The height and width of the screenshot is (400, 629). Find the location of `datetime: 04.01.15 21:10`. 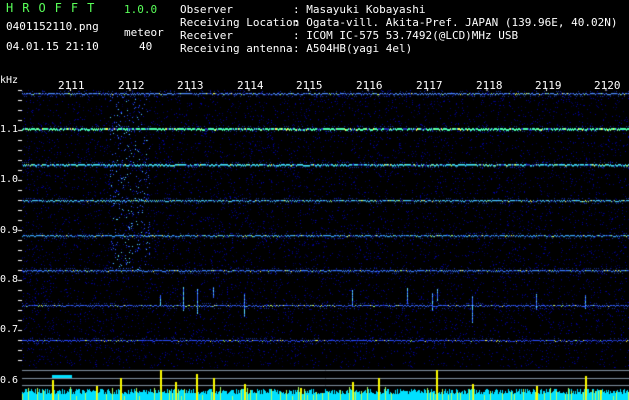

datetime: 04.01.15 21:10 is located at coordinates (52, 46).